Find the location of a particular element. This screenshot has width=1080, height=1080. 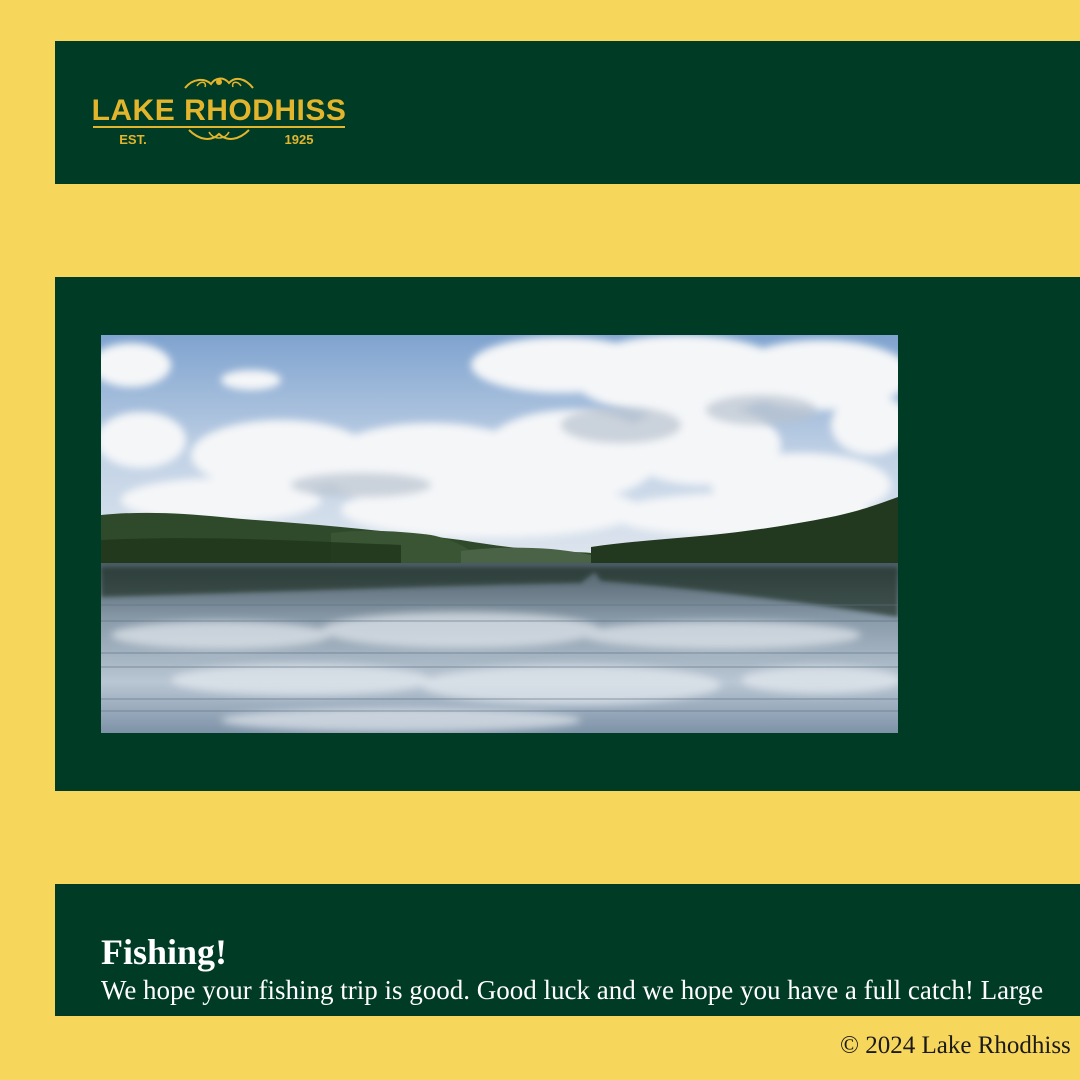

lake-rhodhiss-logo: LAKE RHODHISS EST. 1925 is located at coordinates (219, 111).